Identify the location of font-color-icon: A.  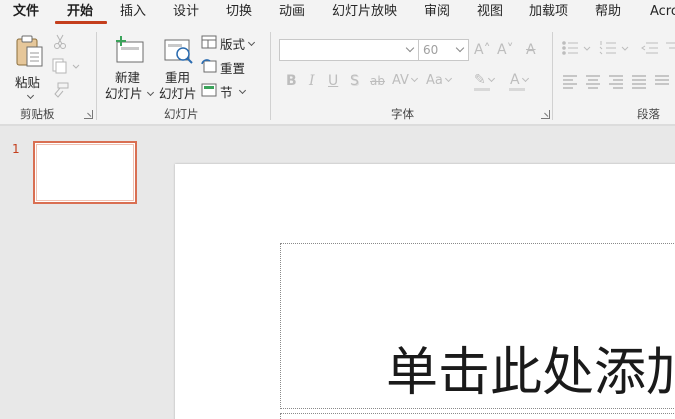
(519, 80).